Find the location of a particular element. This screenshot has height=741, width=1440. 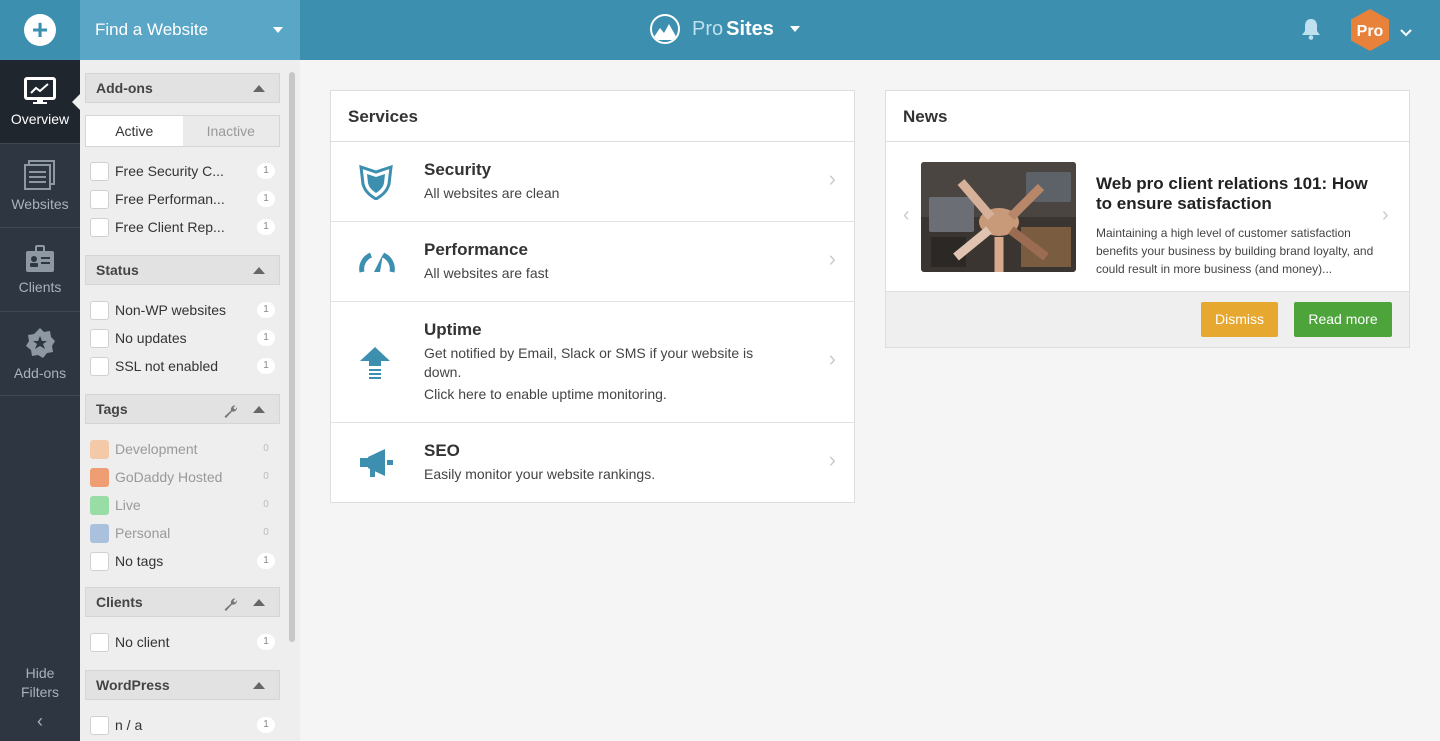

find-website-label: Find a Website is located at coordinates (152, 29).